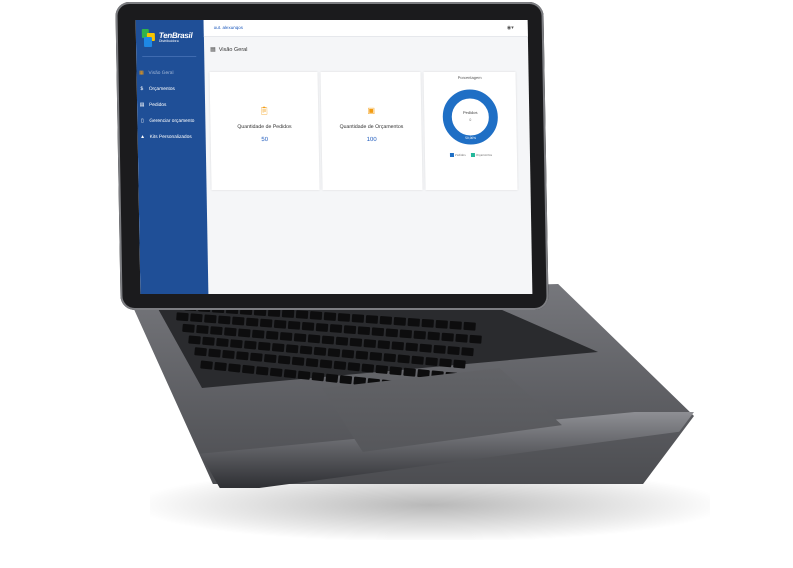 Image resolution: width=793 pixels, height=568 pixels. Describe the element at coordinates (233, 49) in the screenshot. I see `page-title-text: Visão Geral` at that location.